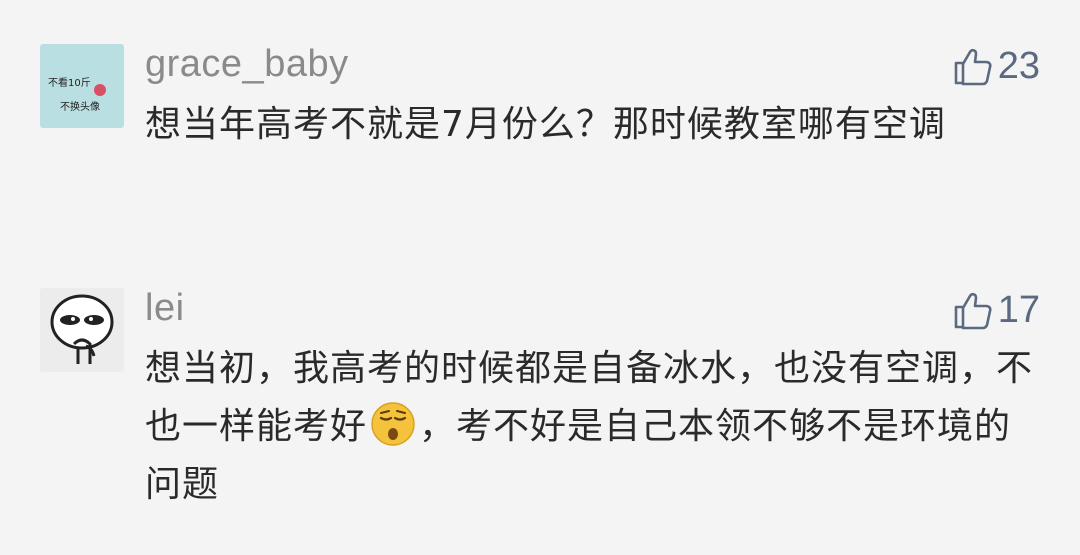 The width and height of the screenshot is (1080, 555). What do you see at coordinates (996, 66) in the screenshot?
I see `like-button: 23` at bounding box center [996, 66].